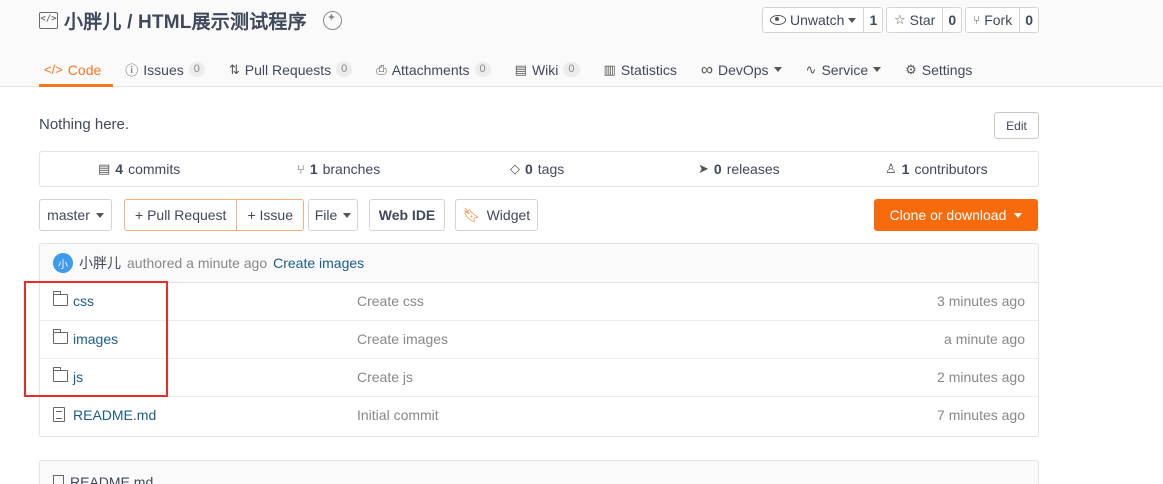 The height and width of the screenshot is (484, 1163). I want to click on unwatch-label: Unwatch, so click(817, 20).